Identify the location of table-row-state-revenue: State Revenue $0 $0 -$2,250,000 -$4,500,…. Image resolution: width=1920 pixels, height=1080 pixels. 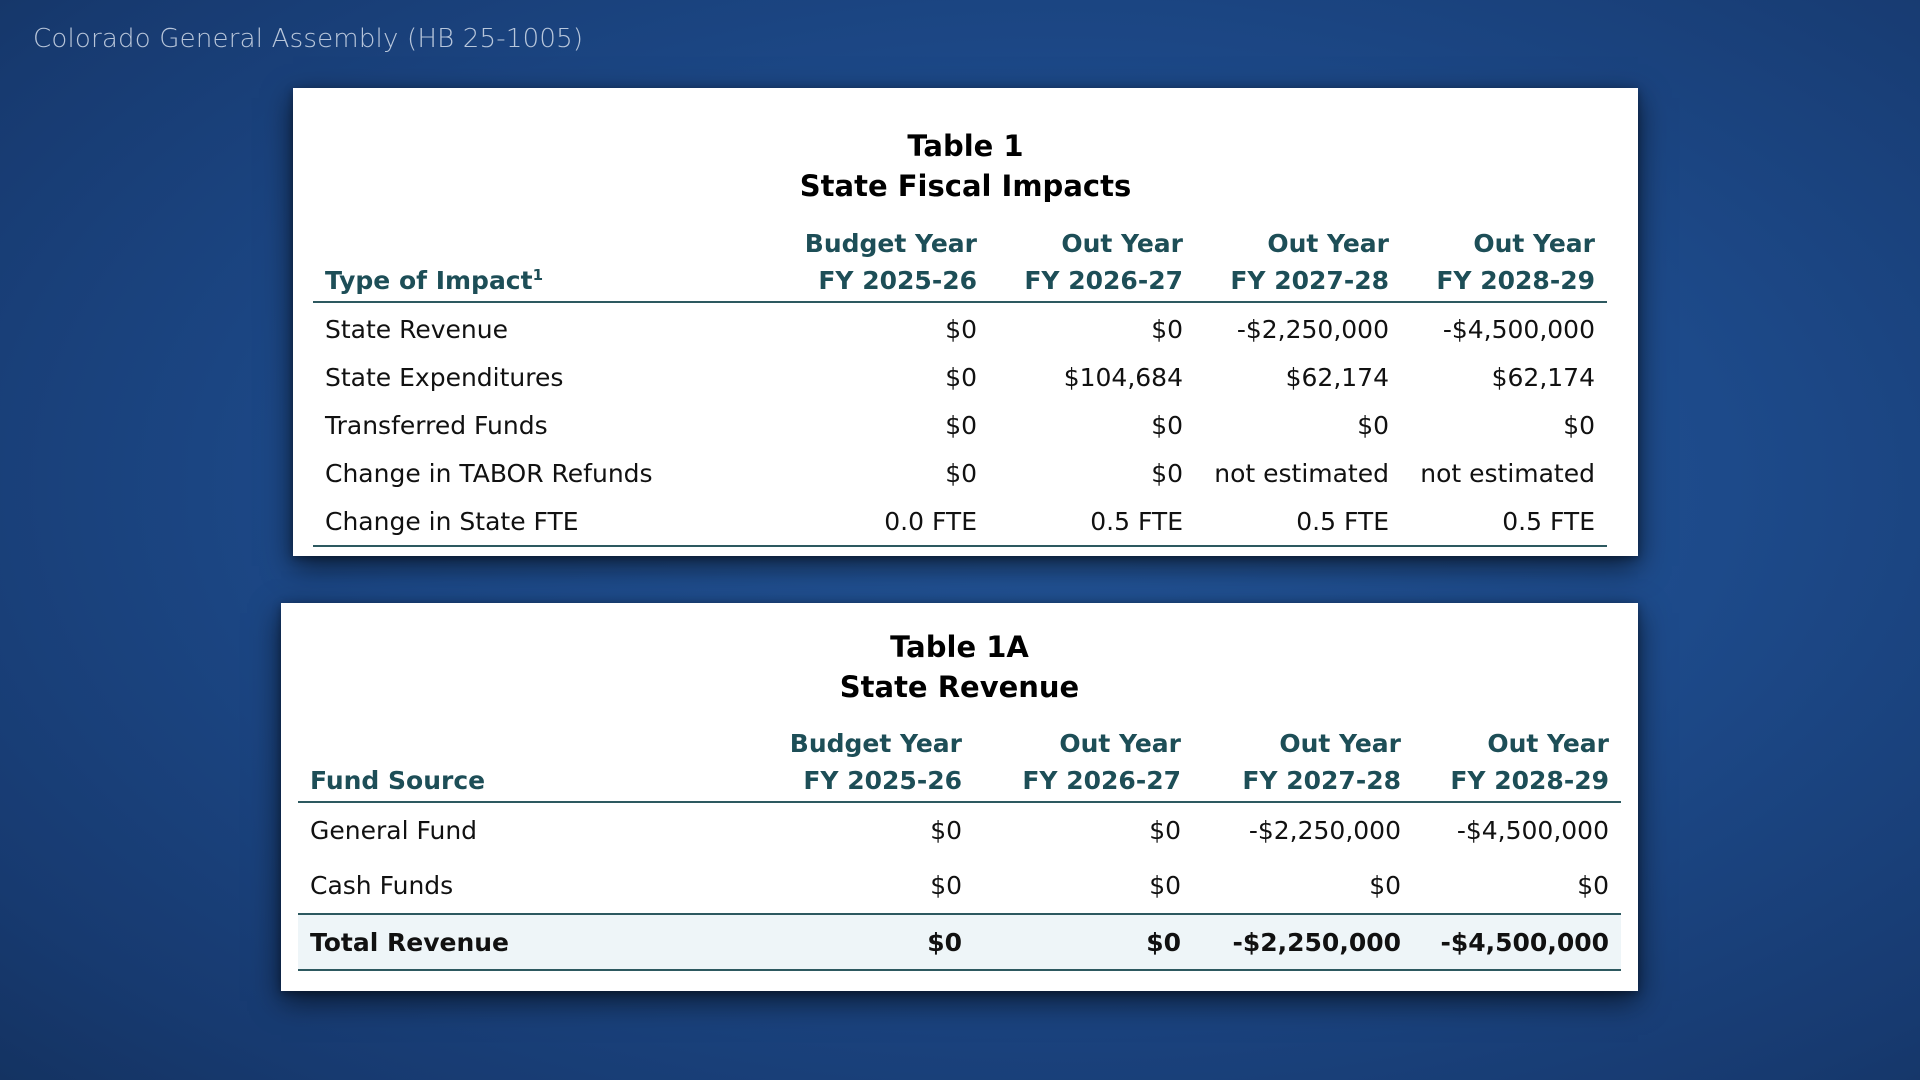
(960, 327).